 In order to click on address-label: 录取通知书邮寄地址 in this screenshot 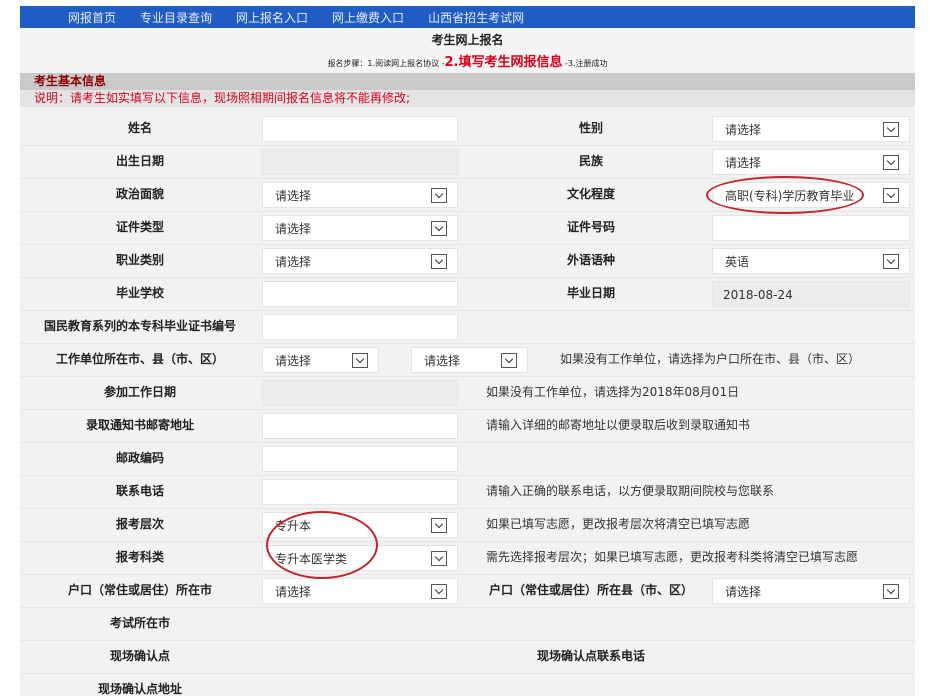, I will do `click(139, 425)`.